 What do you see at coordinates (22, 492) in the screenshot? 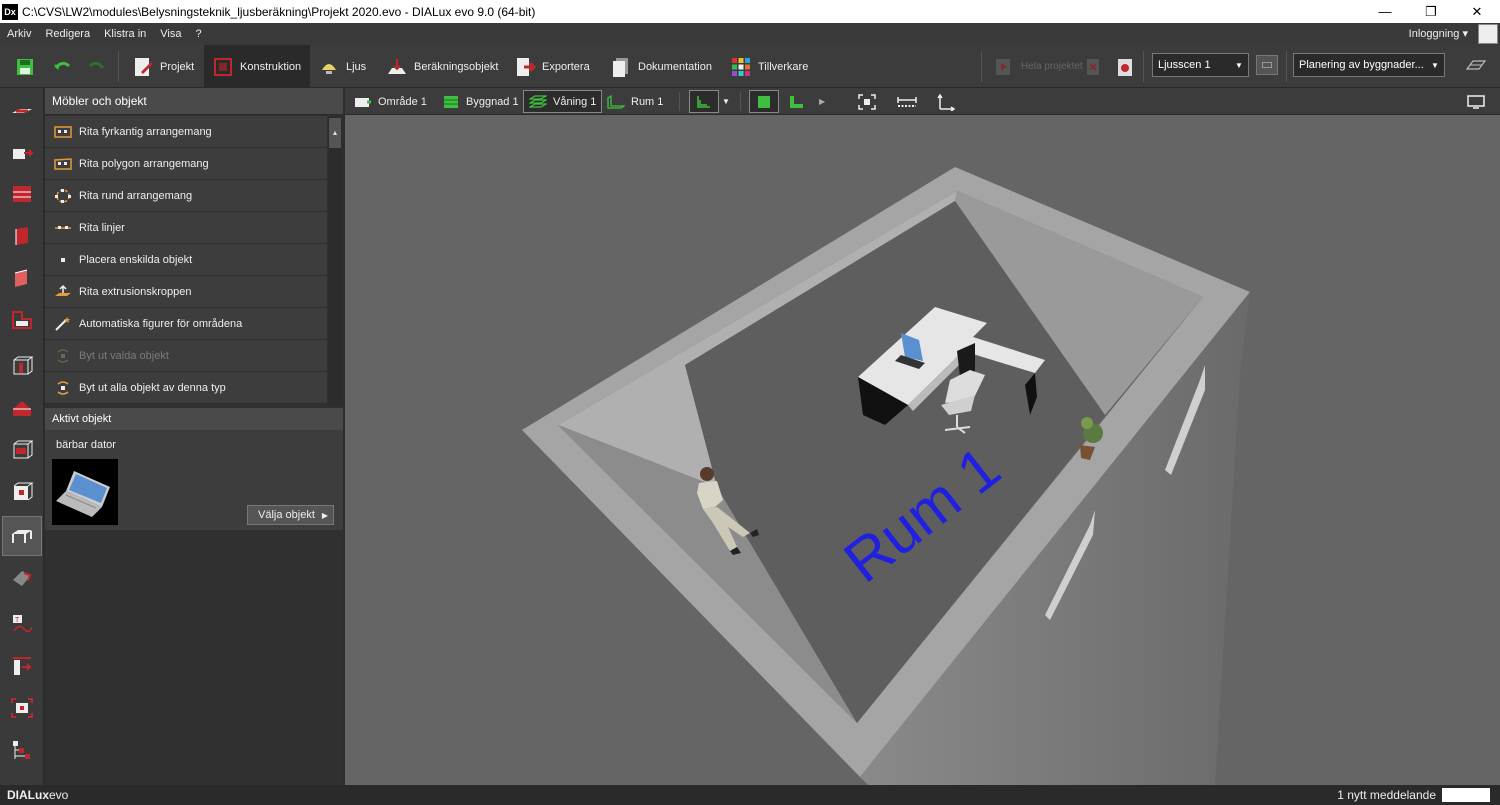
I see `tool-opening` at bounding box center [22, 492].